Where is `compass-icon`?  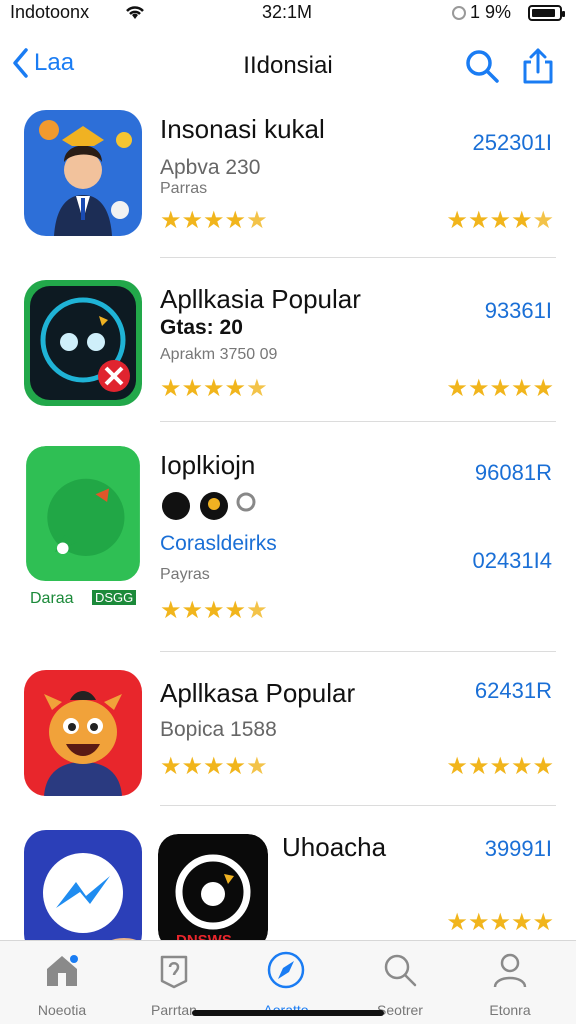
compass-icon is located at coordinates (286, 970).